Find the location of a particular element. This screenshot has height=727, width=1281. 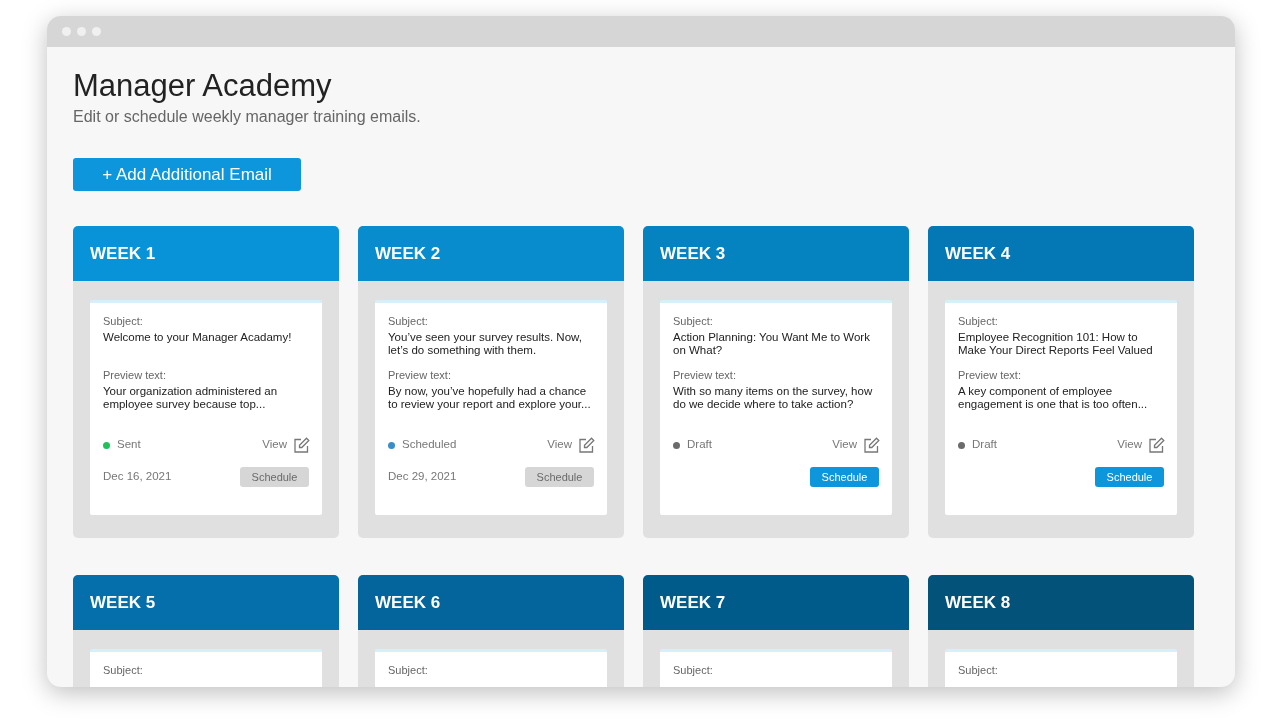

subject-text: You’ve seen your survey results. Now, let’s do something with them. is located at coordinates (485, 344).